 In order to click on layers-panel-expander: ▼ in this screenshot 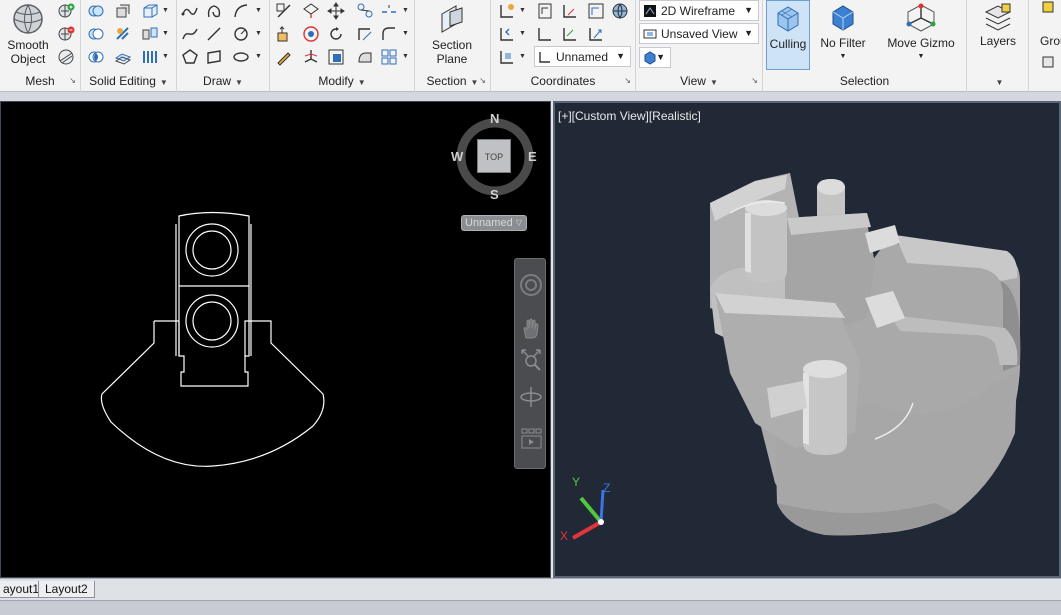, I will do `click(997, 81)`.